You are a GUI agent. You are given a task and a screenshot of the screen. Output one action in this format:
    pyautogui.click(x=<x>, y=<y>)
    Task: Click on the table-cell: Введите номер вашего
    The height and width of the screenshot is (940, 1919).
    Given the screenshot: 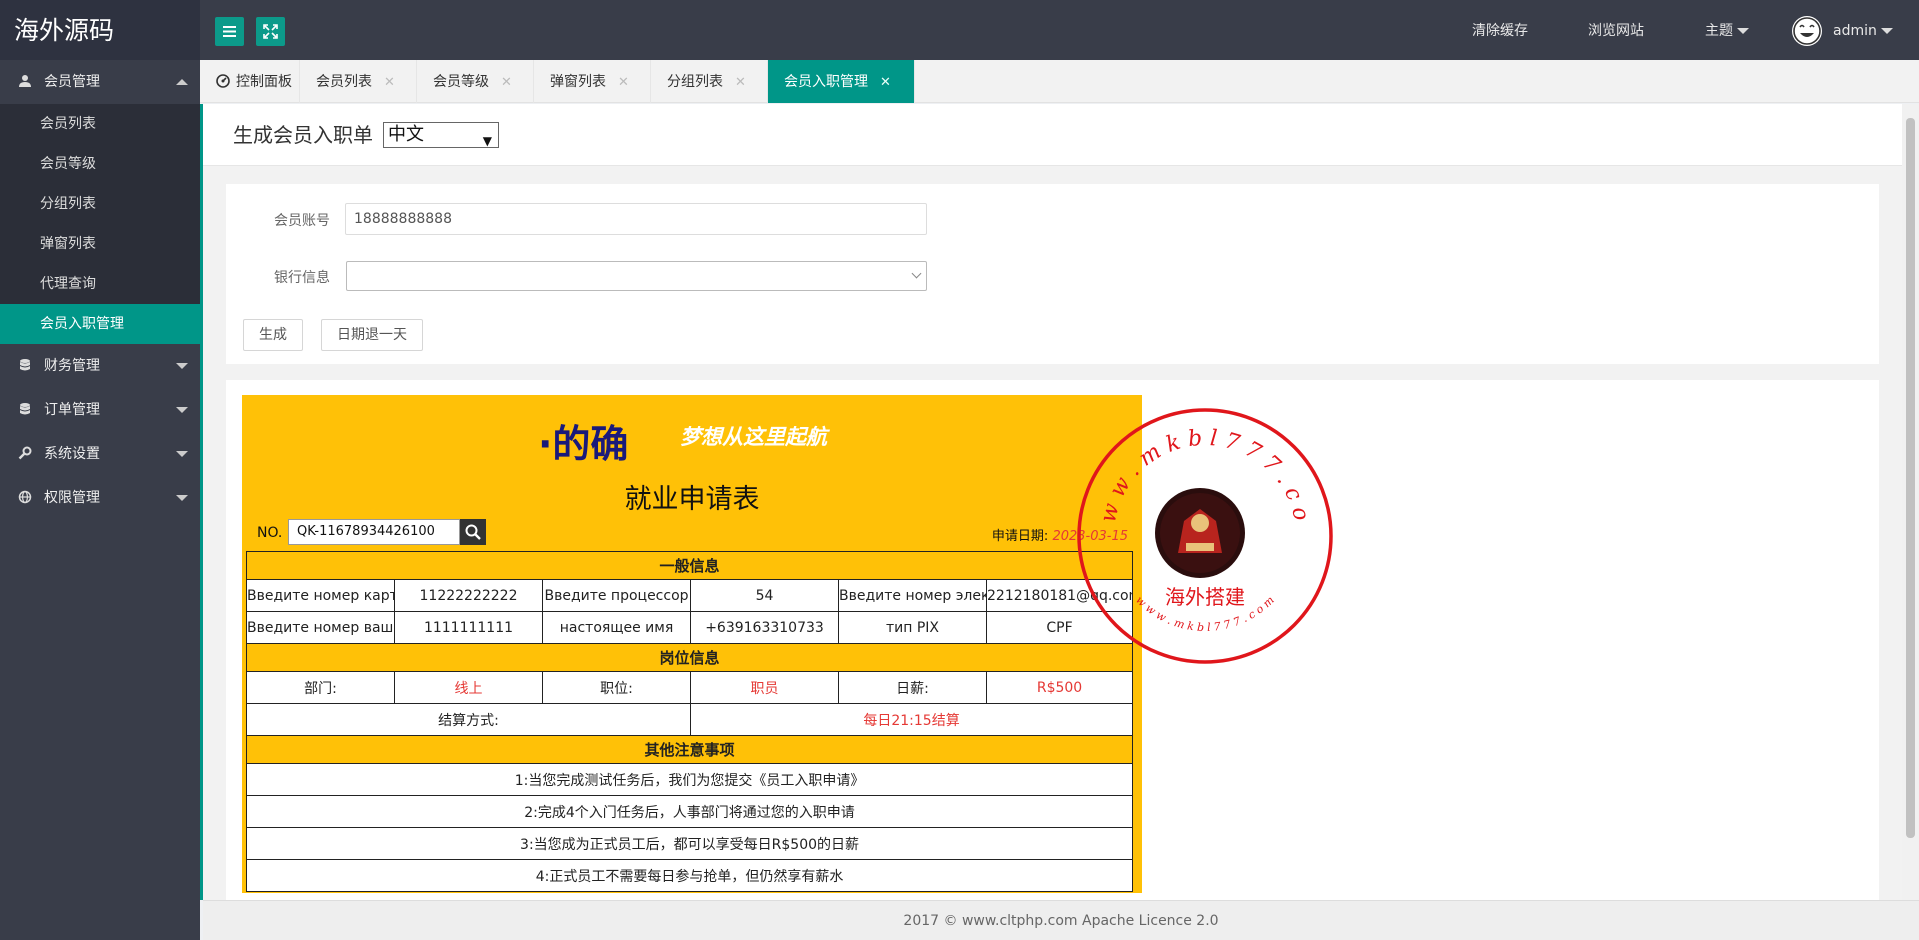 What is the action you would take?
    pyautogui.click(x=320, y=627)
    